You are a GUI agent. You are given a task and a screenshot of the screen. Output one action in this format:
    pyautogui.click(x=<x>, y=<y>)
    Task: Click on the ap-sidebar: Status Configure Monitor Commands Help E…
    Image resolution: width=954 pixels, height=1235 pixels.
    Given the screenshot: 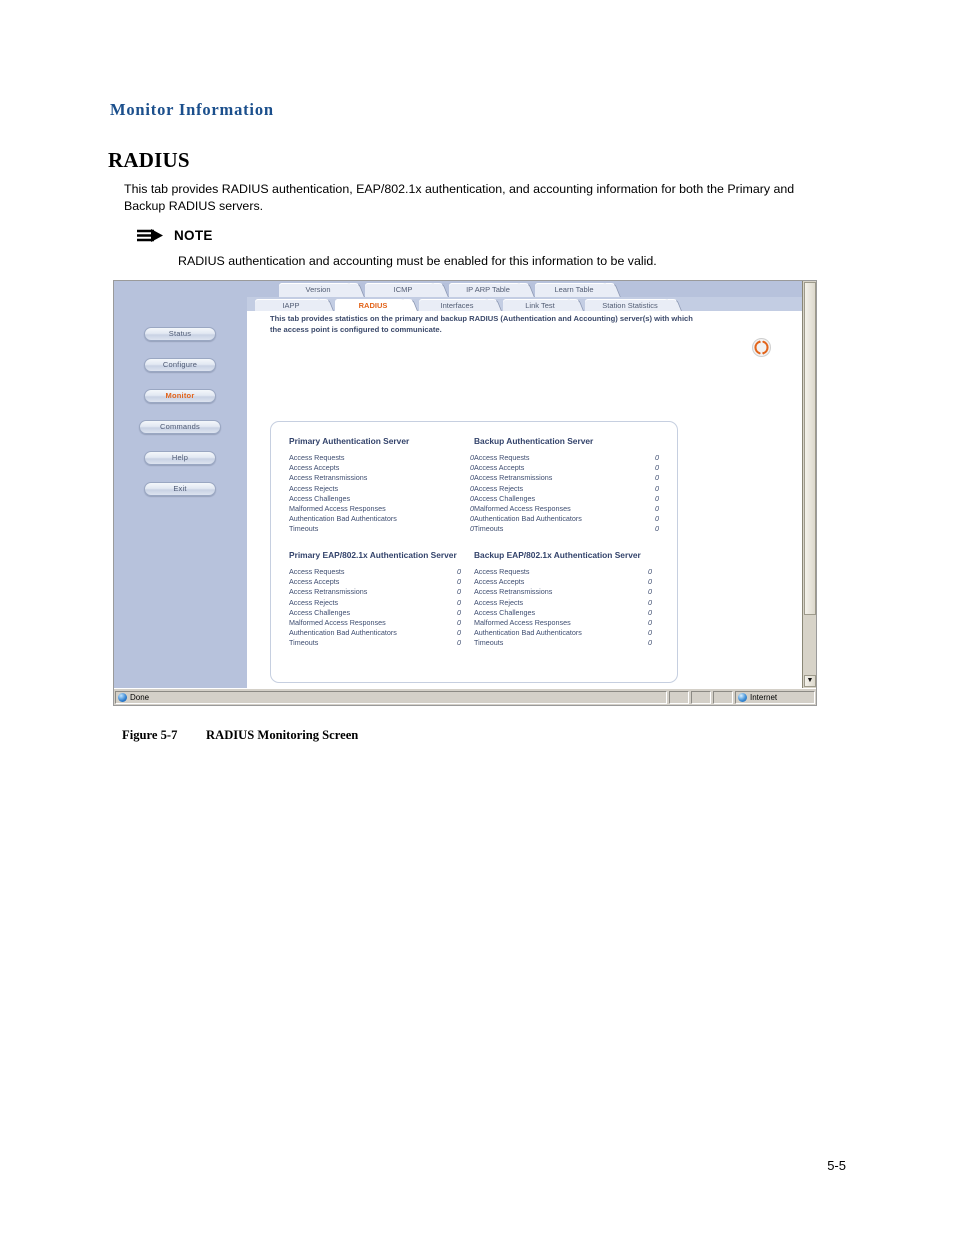 What is the action you would take?
    pyautogui.click(x=180, y=484)
    